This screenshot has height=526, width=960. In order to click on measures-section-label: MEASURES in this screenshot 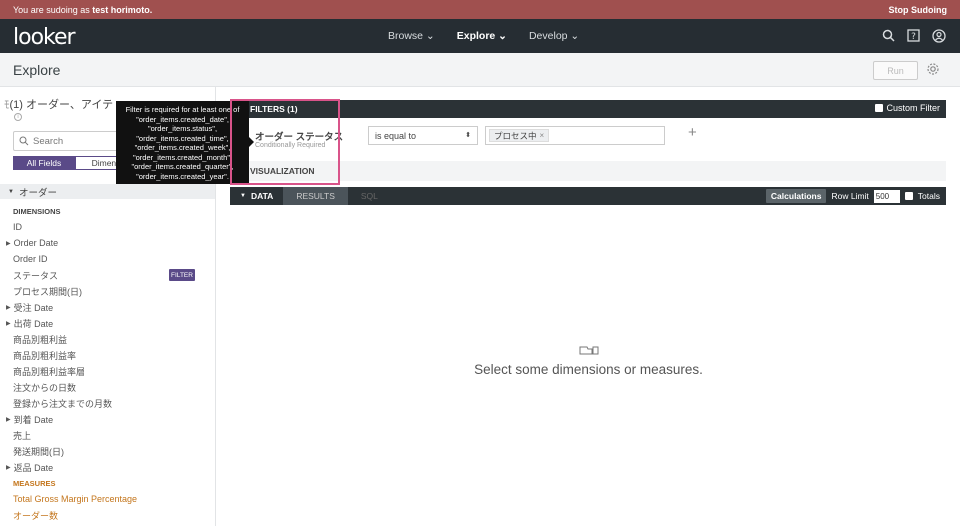, I will do `click(34, 483)`.